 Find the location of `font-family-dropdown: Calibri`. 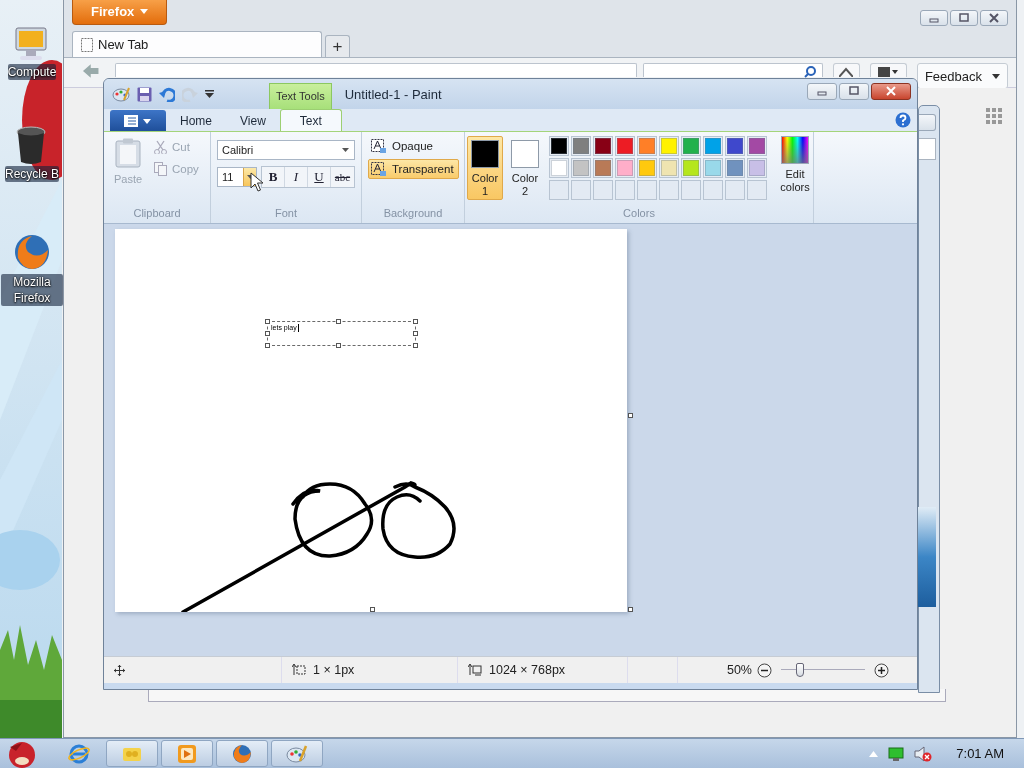

font-family-dropdown: Calibri is located at coordinates (286, 150).